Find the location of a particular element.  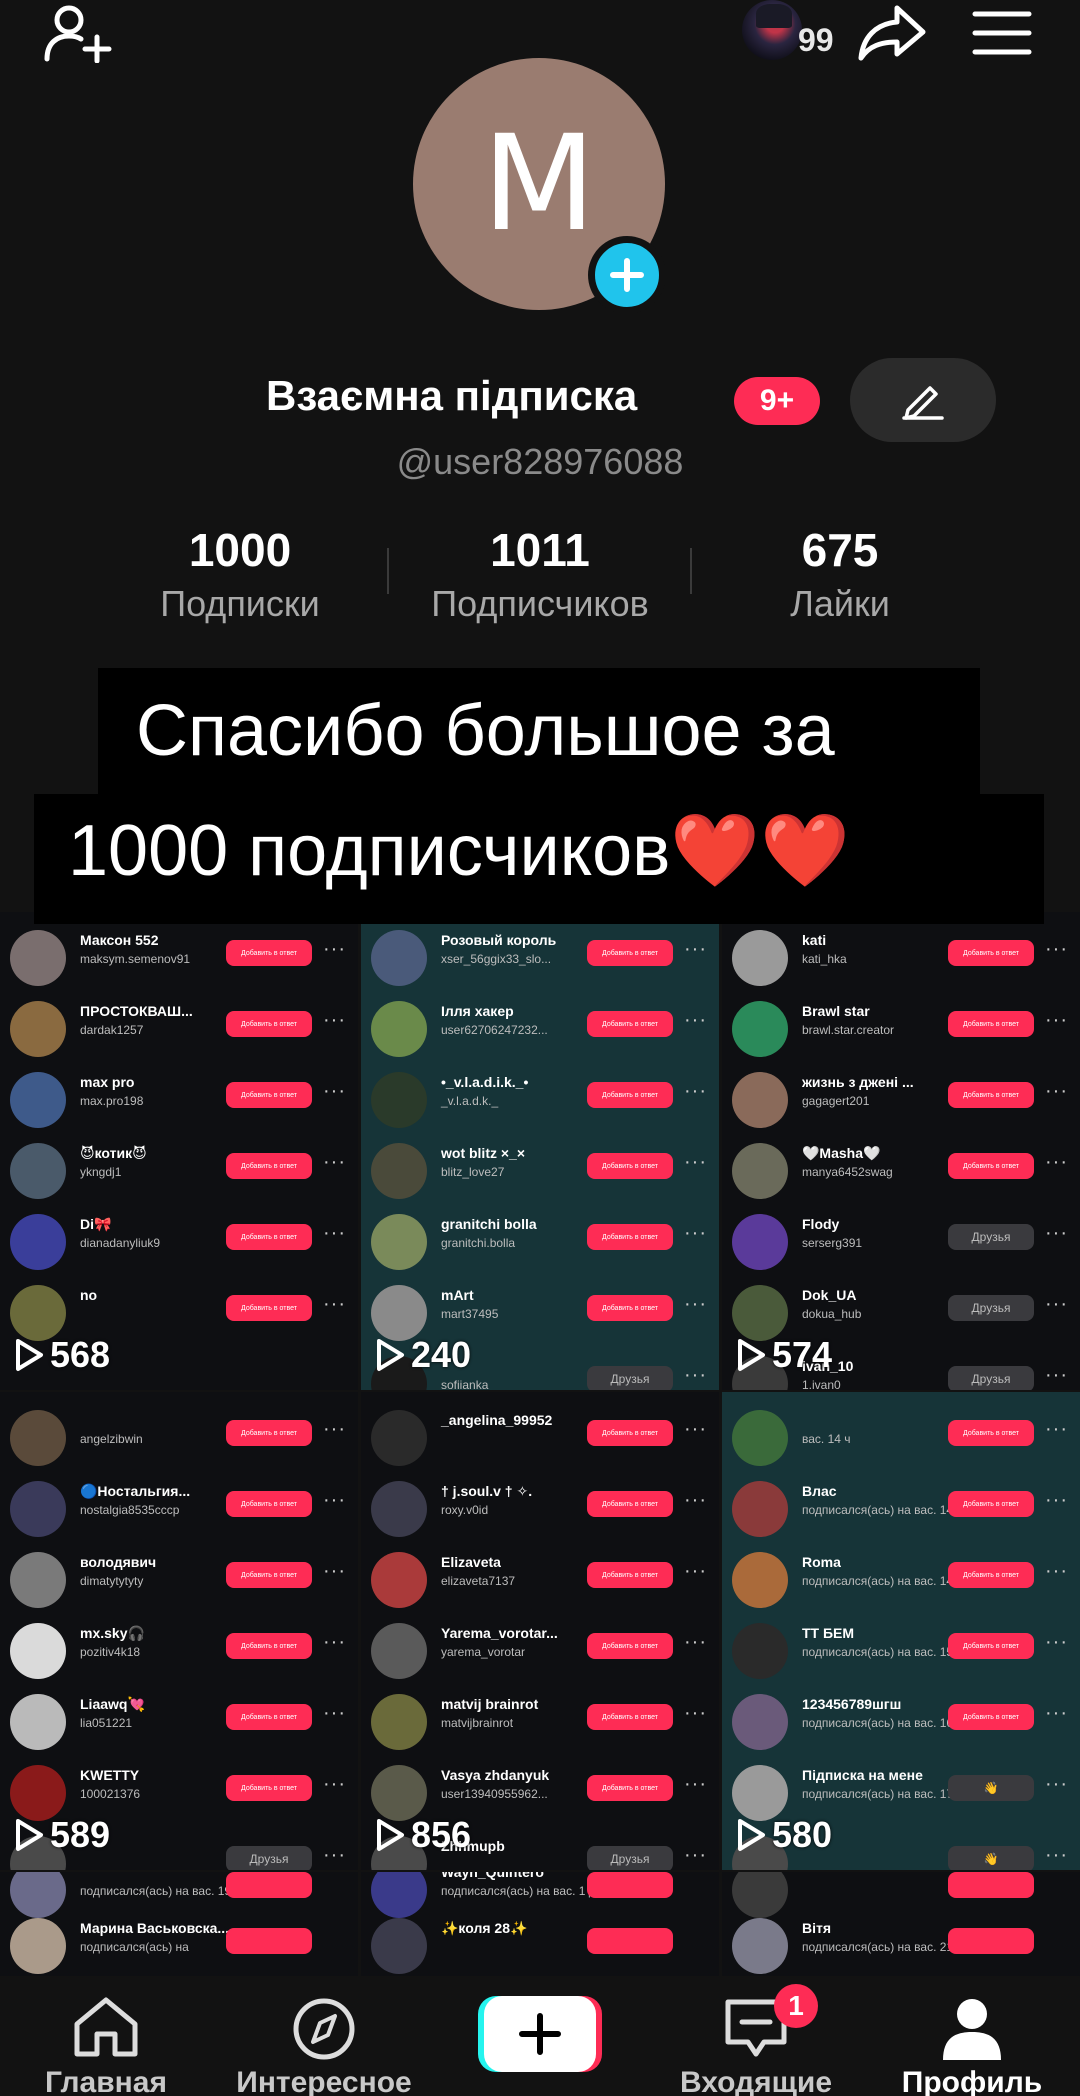

stat-value: 1011 is located at coordinates (540, 550).